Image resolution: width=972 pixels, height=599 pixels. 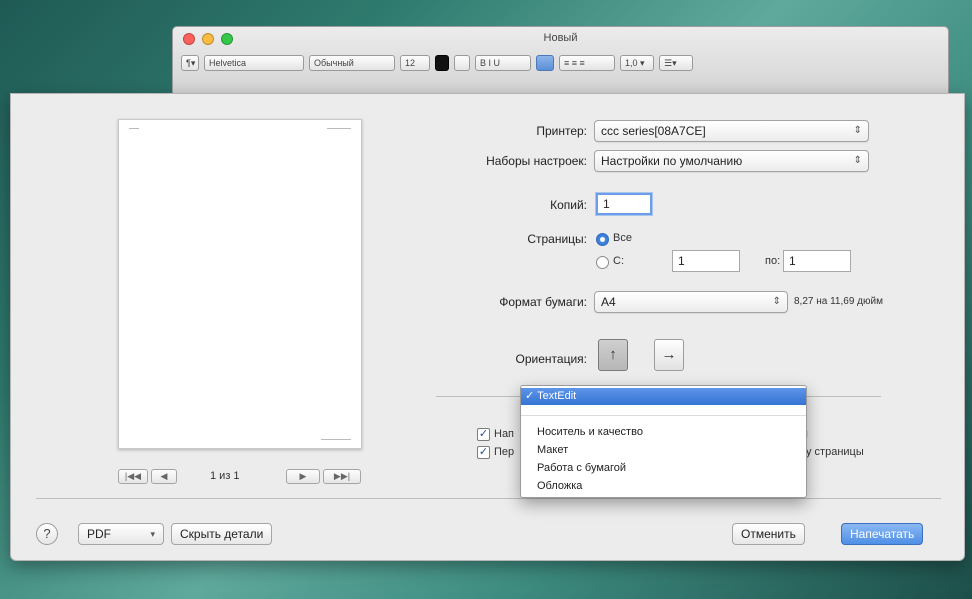 I want to click on portrait-icon: ↑, so click(x=613, y=354).